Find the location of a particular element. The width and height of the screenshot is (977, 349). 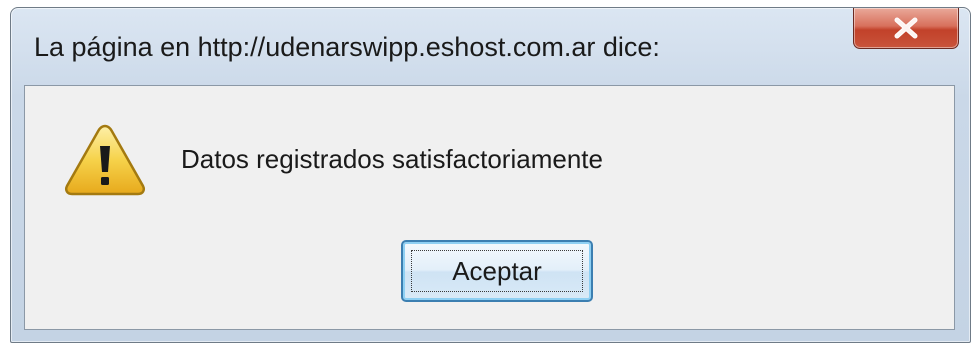

warning-icon is located at coordinates (105, 160).